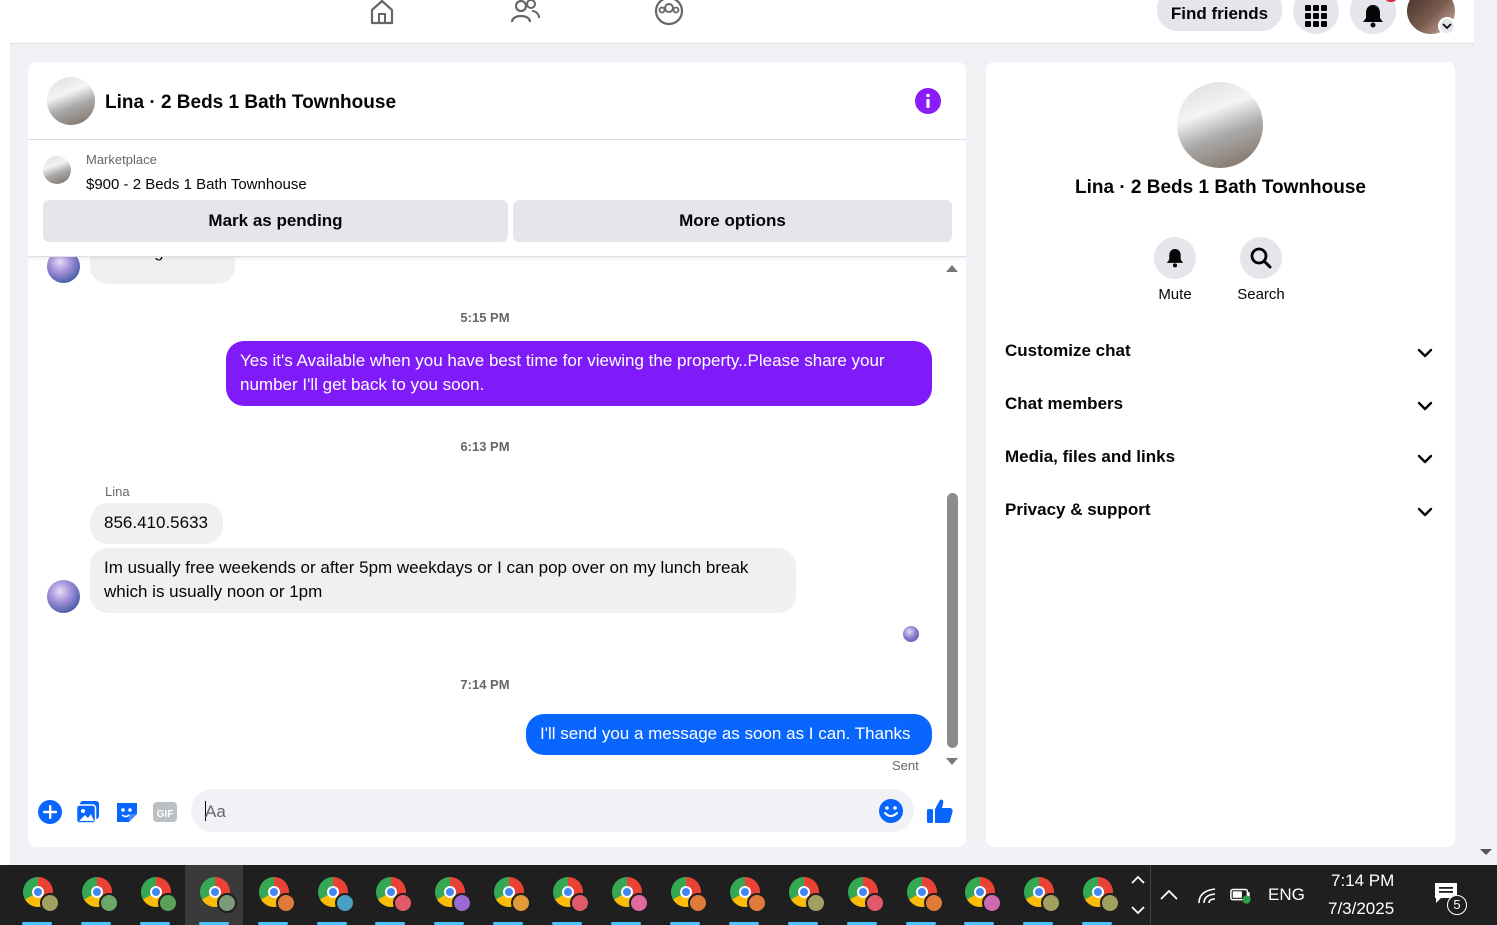 Image resolution: width=1497 pixels, height=925 pixels. I want to click on sent-status: Sent, so click(905, 765).